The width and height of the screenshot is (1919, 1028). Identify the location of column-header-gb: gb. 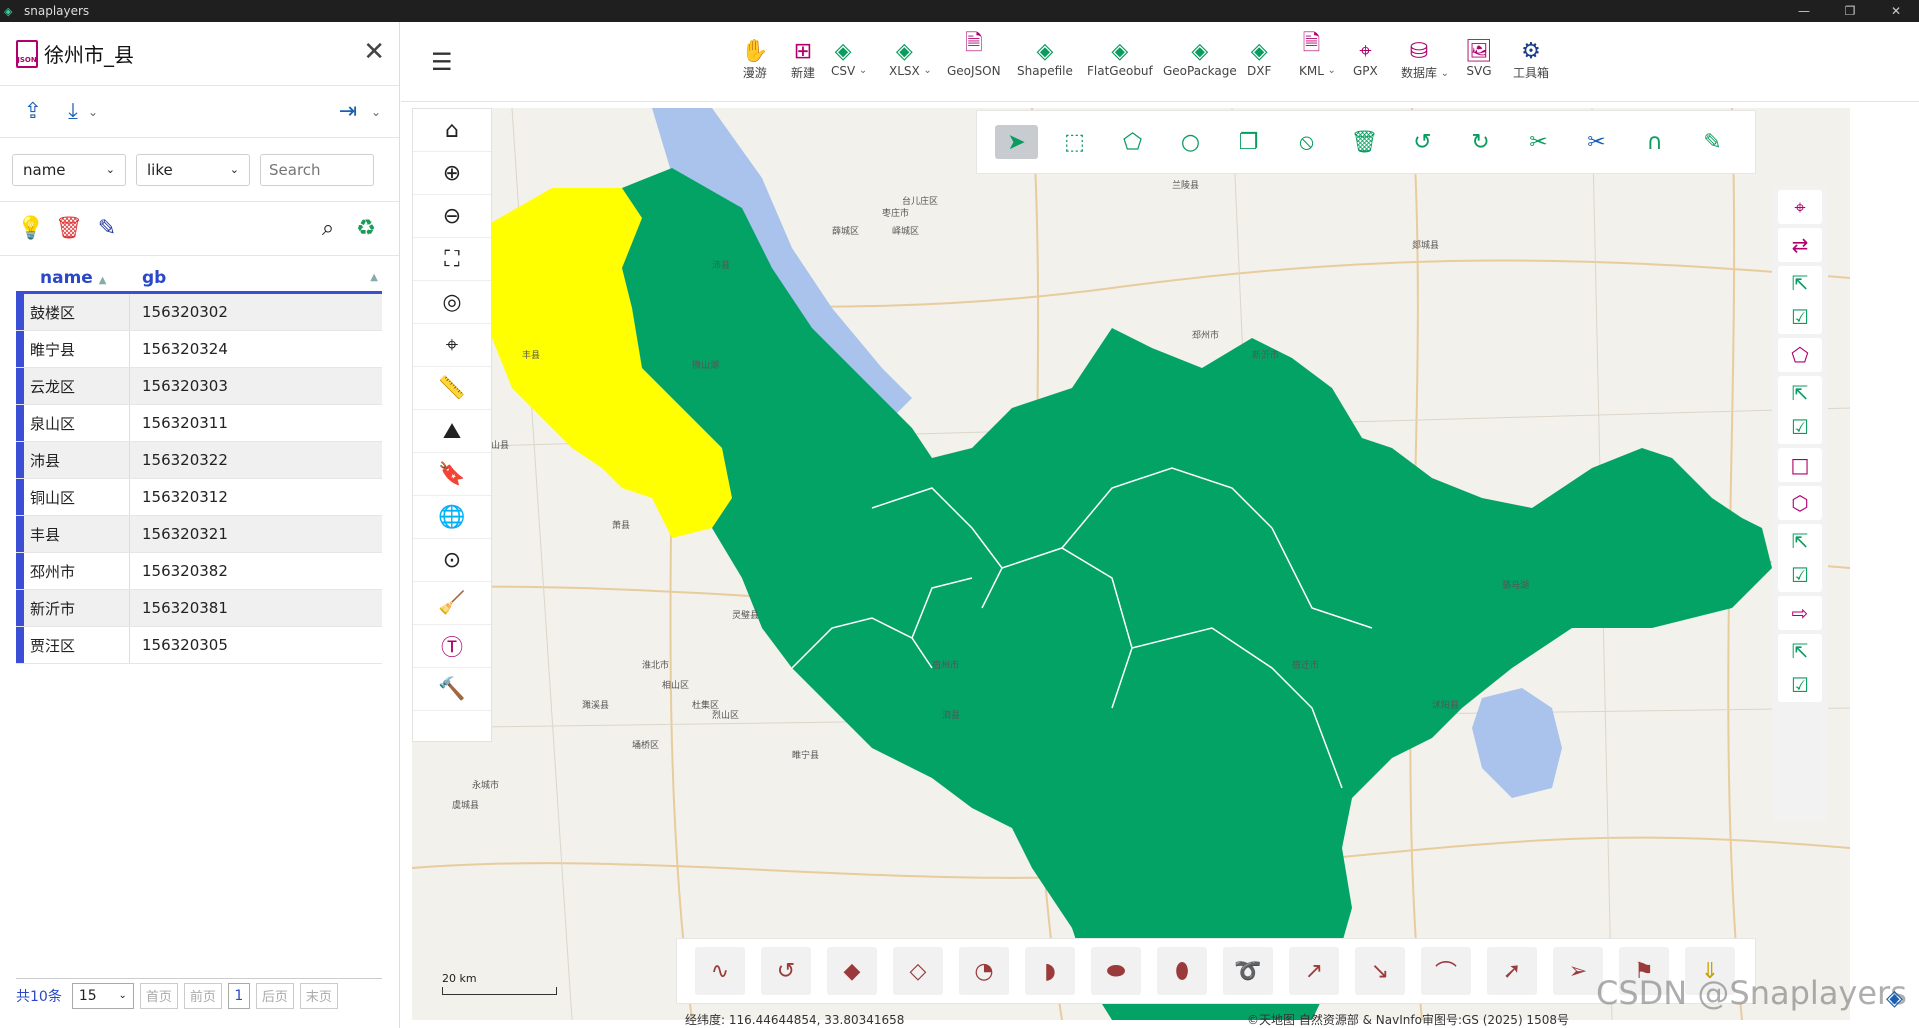
(249, 278).